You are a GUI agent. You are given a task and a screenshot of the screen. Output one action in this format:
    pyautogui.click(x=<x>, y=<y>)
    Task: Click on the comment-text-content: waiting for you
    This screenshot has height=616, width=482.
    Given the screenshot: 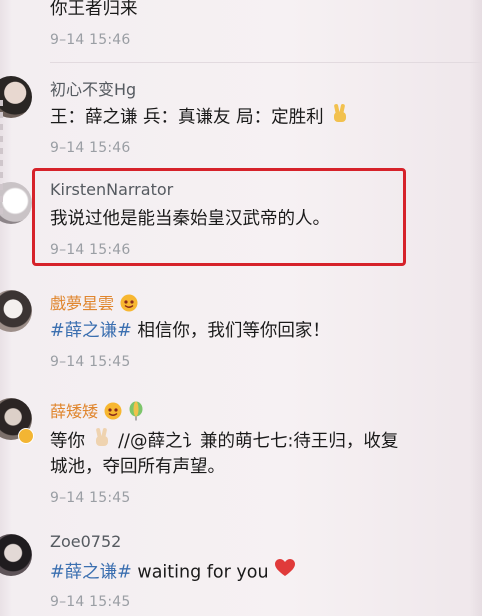 What is the action you would take?
    pyautogui.click(x=200, y=572)
    